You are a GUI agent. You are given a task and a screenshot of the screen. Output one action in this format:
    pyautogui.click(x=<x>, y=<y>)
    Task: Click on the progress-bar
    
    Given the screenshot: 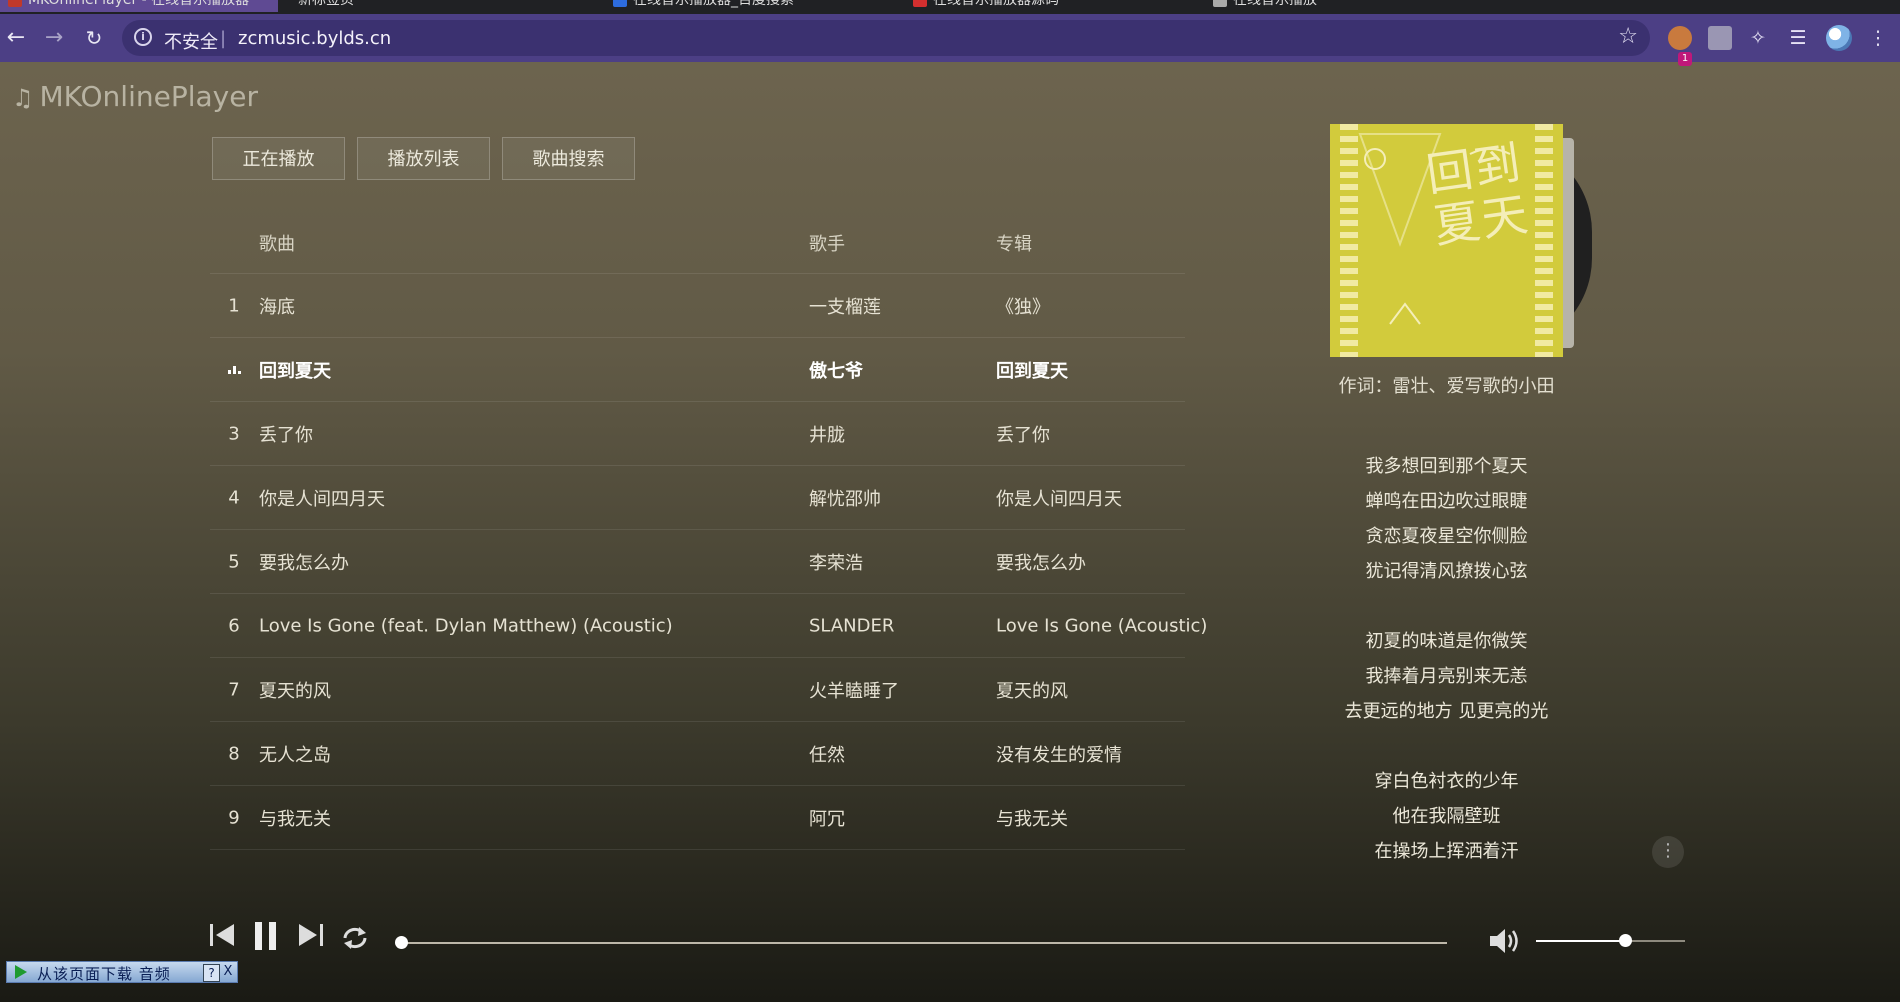 What is the action you would take?
    pyautogui.click(x=921, y=942)
    